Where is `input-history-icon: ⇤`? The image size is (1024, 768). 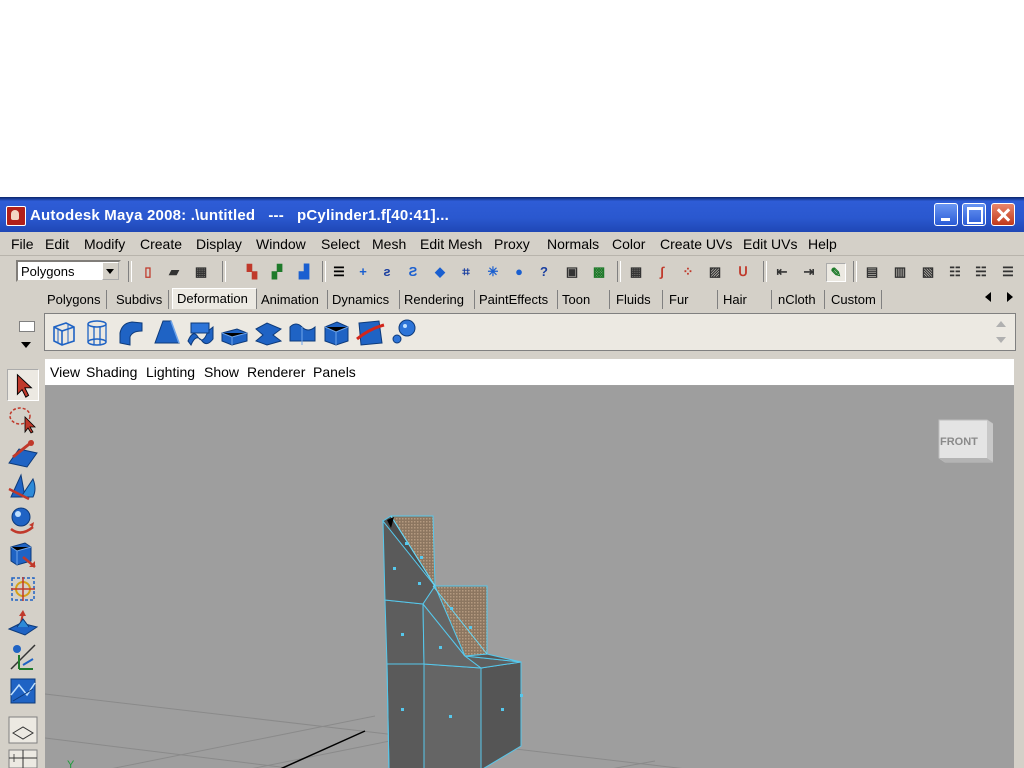 input-history-icon: ⇤ is located at coordinates (782, 271).